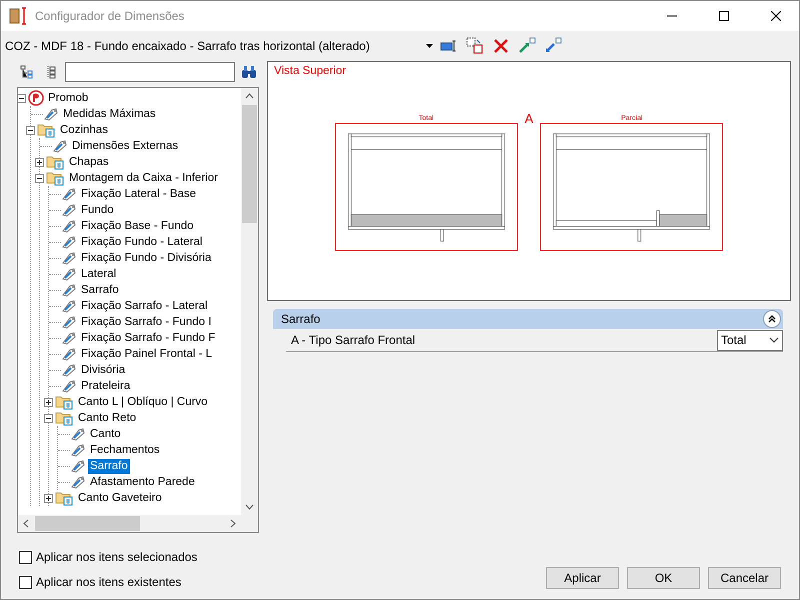 The image size is (800, 600). I want to click on collapse-button, so click(772, 319).